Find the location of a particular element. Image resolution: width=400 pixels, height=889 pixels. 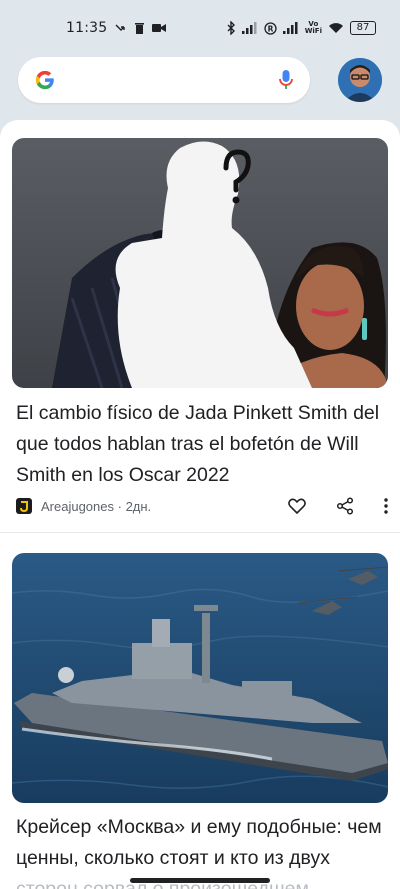

microphone-icon is located at coordinates (286, 80).